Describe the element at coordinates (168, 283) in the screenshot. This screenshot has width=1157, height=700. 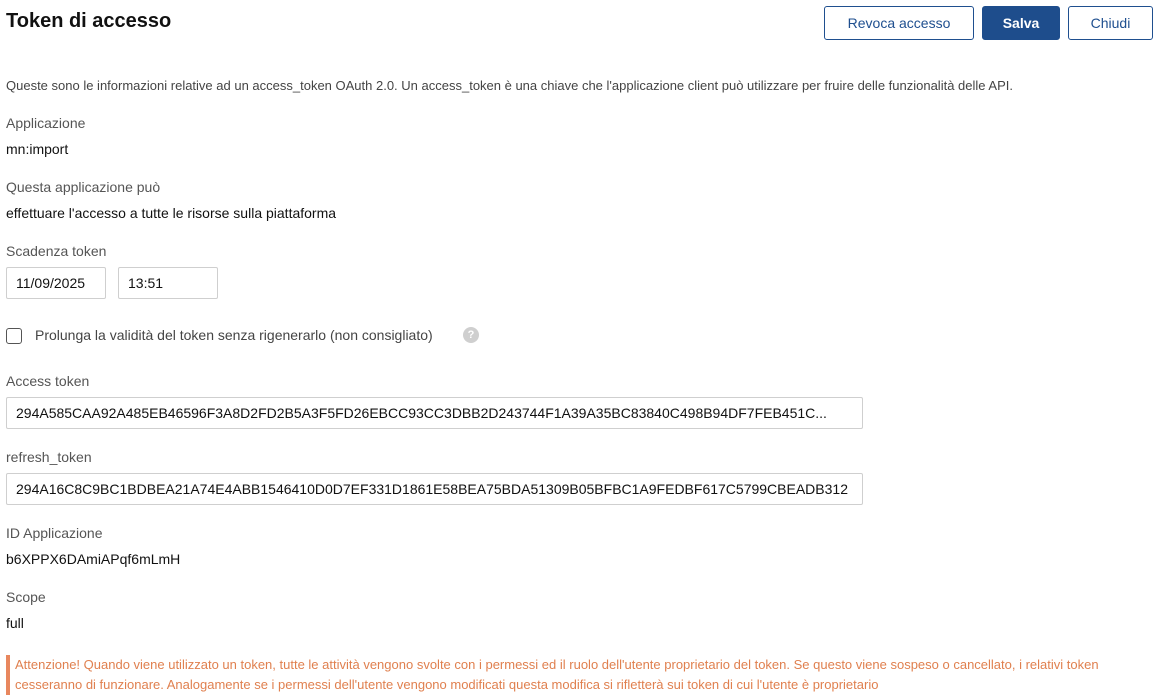
I see `expiry-time-field: 13:51` at that location.